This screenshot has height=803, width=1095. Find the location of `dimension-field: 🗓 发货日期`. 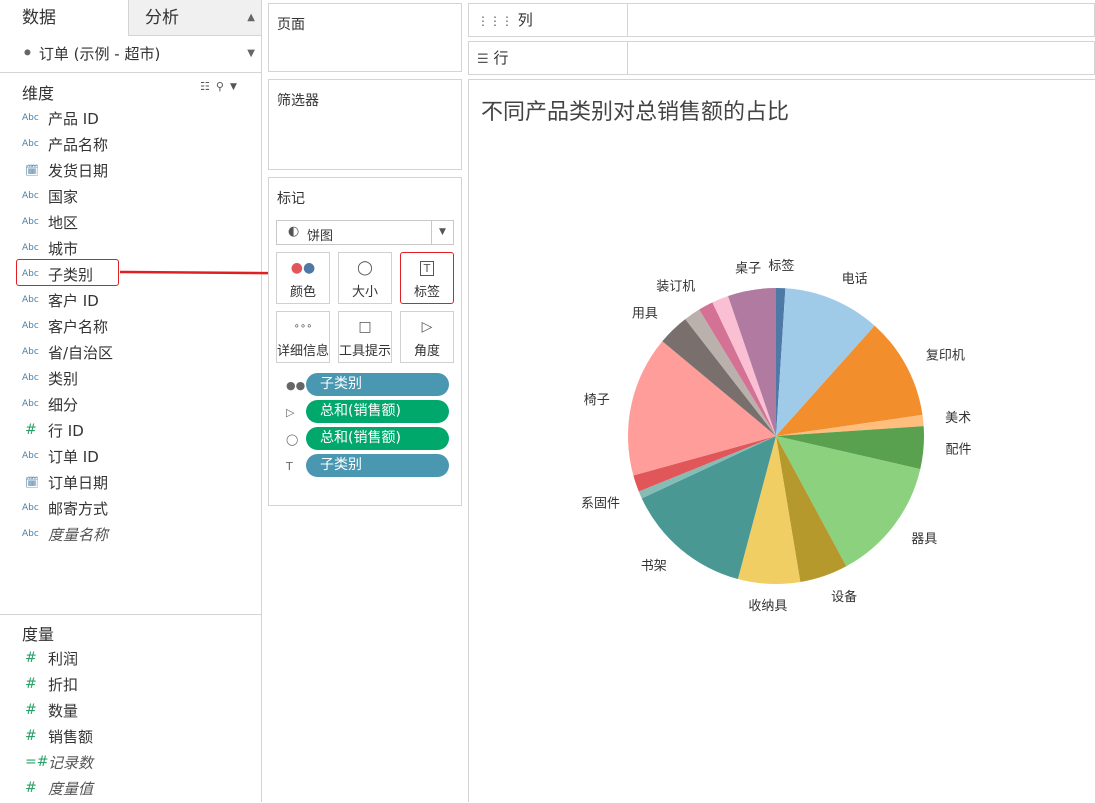

dimension-field: 🗓 发货日期 is located at coordinates (65, 170).